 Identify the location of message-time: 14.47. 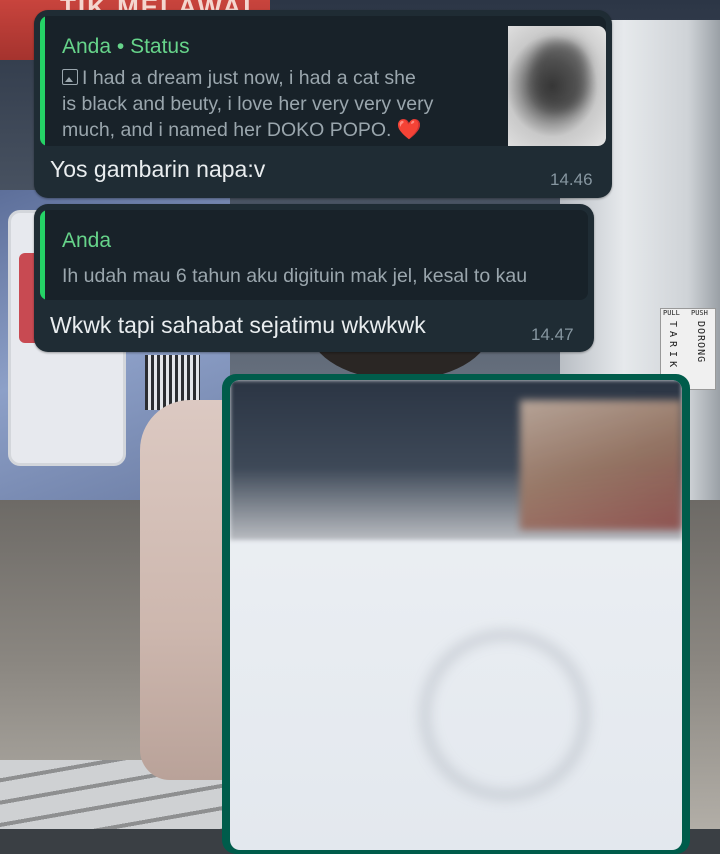
(552, 334).